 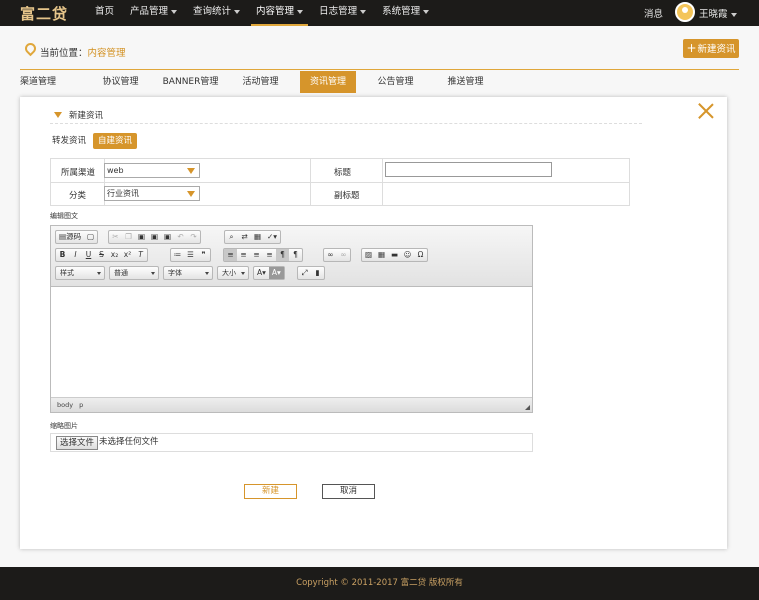 I want to click on channel-select: web, so click(x=152, y=170).